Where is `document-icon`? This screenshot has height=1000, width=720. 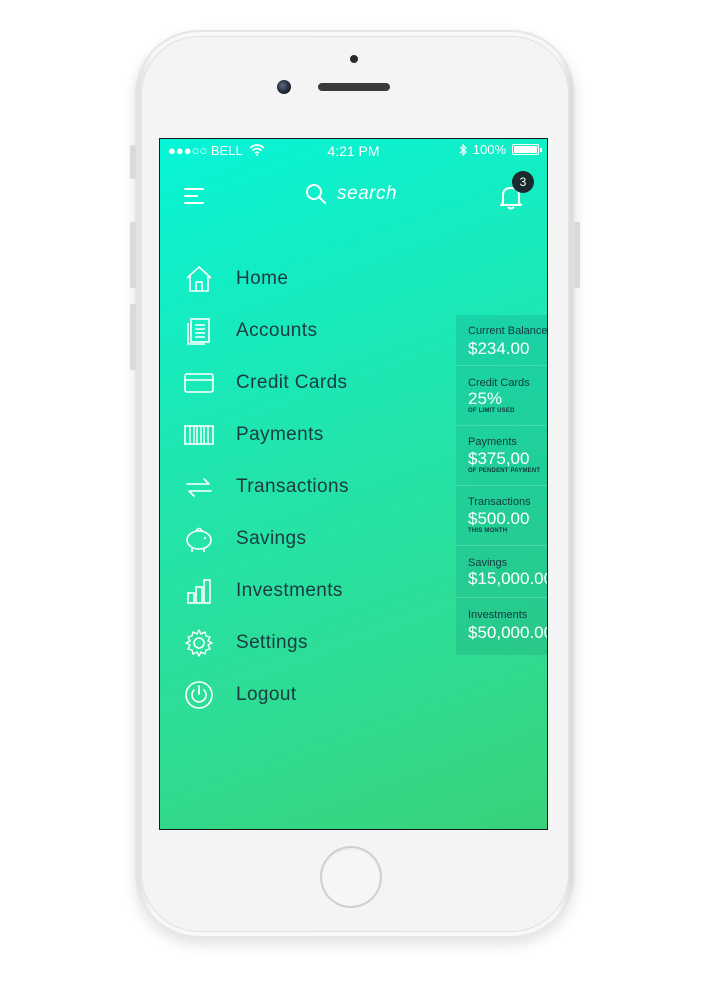 document-icon is located at coordinates (199, 331).